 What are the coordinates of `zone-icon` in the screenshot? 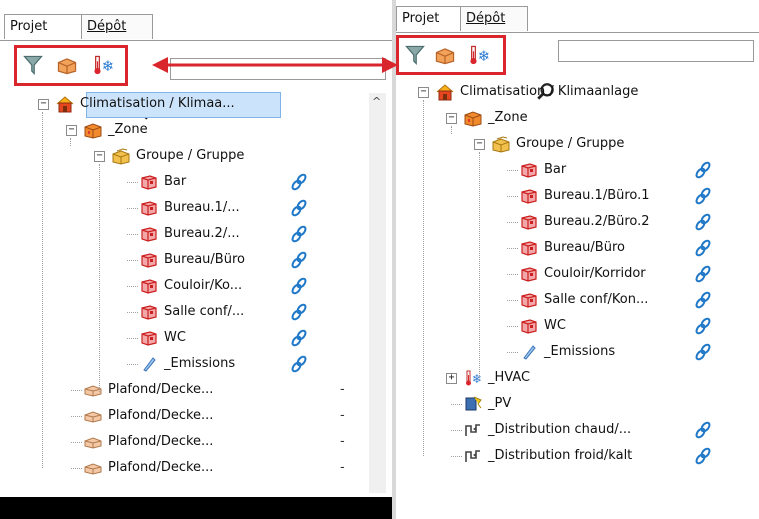 It's located at (473, 118).